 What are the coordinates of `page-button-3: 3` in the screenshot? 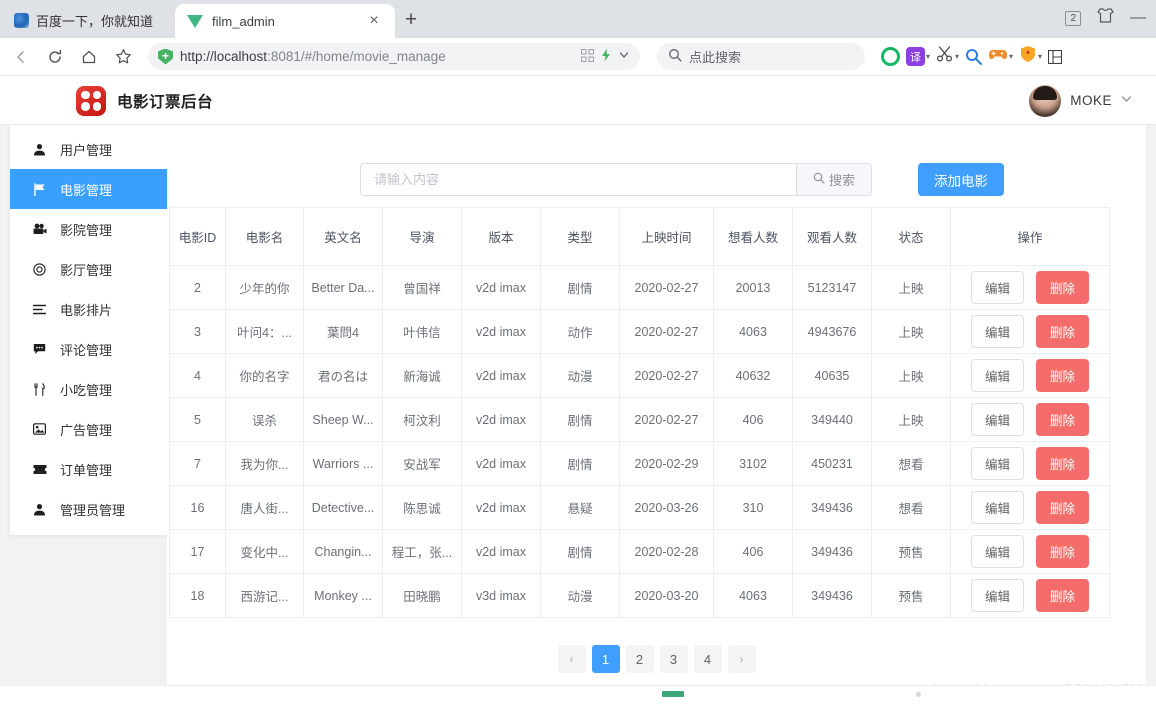 It's located at (673, 659).